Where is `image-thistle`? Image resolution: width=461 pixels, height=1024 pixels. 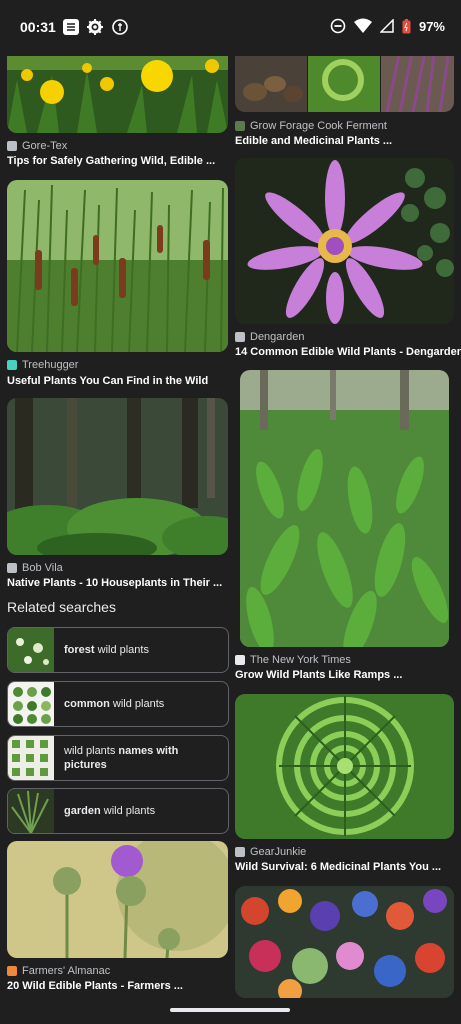 image-thistle is located at coordinates (117, 899).